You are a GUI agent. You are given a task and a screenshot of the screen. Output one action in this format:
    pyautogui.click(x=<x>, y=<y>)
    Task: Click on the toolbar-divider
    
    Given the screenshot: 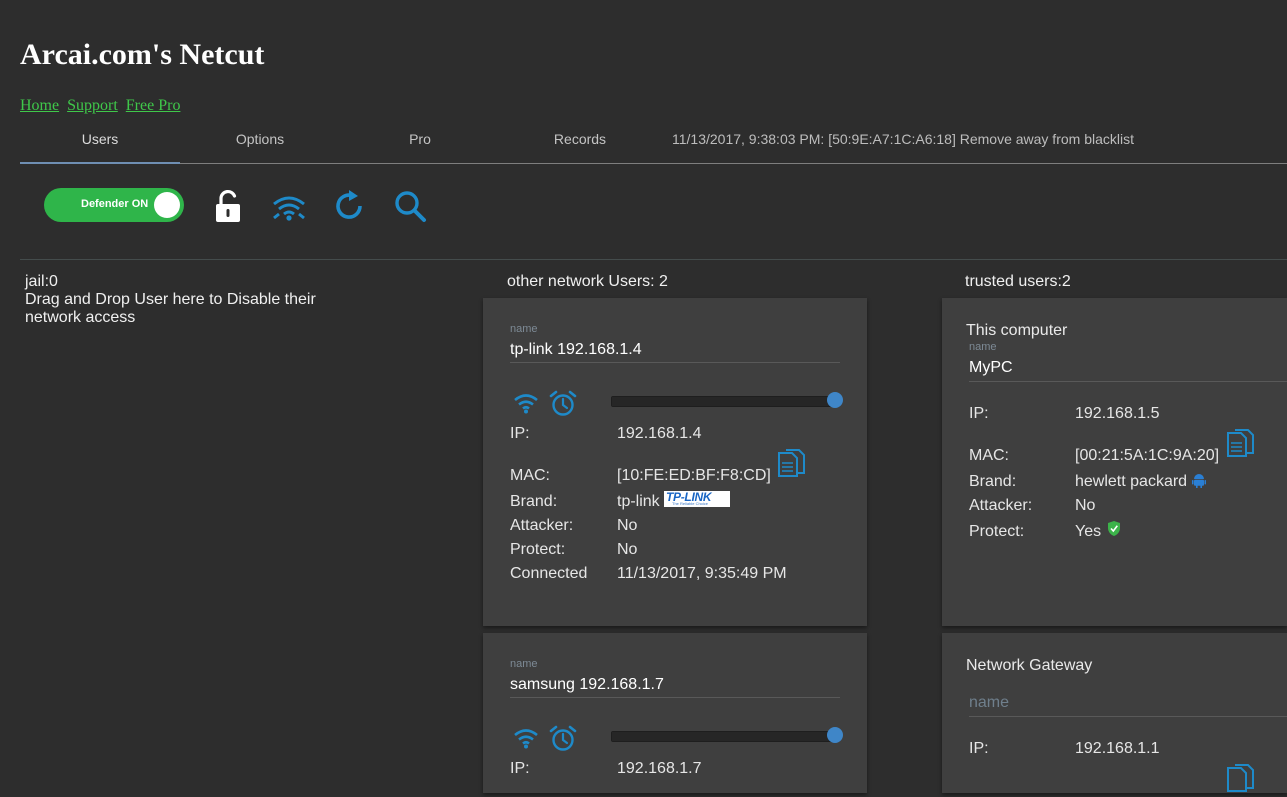 What is the action you would take?
    pyautogui.click(x=653, y=259)
    